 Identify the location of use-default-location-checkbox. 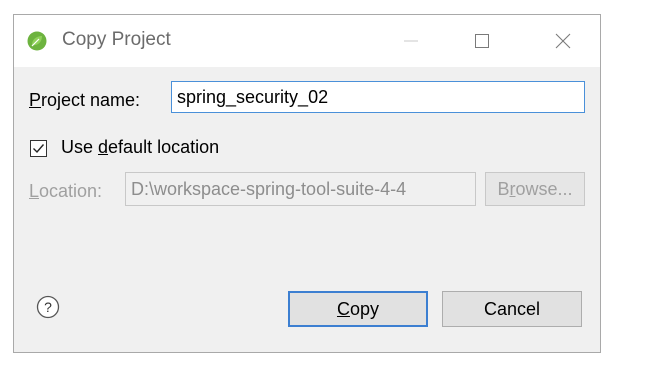
(38, 148).